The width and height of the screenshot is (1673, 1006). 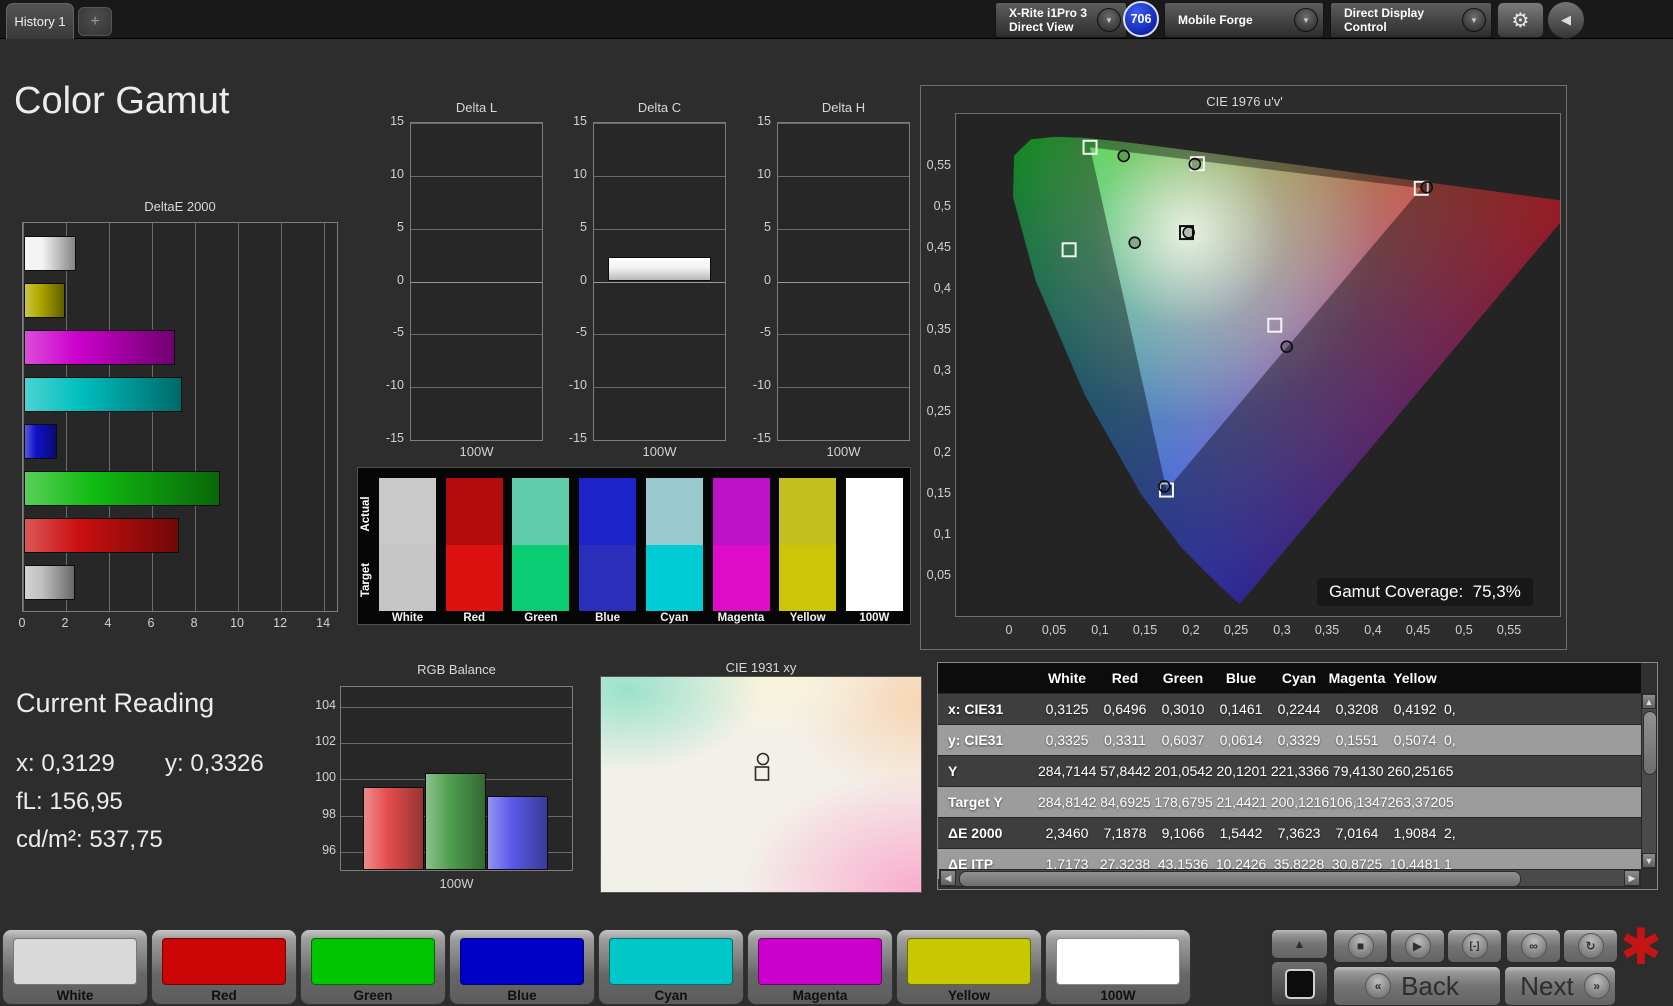 I want to click on scroll-up-button: ▲, so click(x=1649, y=701).